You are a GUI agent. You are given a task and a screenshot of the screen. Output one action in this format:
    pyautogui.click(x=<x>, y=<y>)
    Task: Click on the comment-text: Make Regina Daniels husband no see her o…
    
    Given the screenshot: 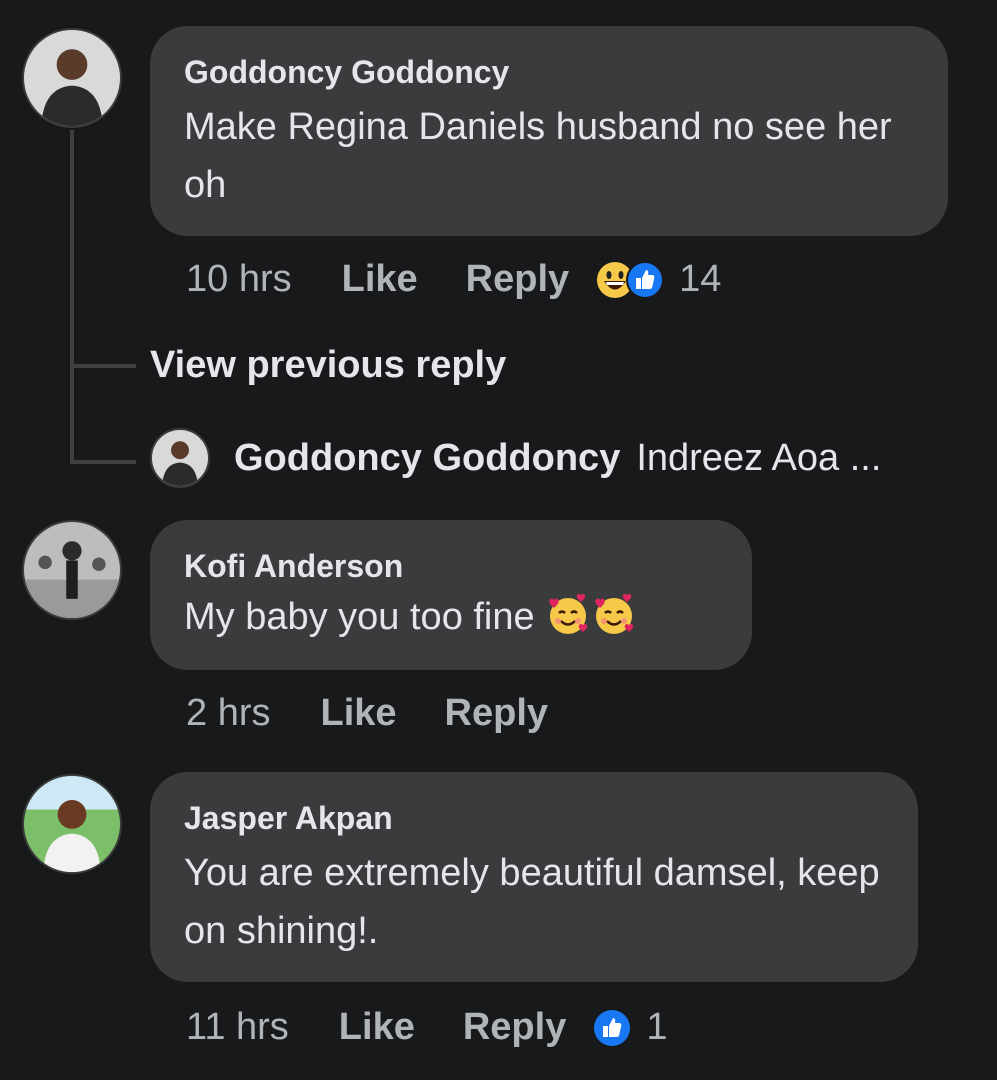 What is the action you would take?
    pyautogui.click(x=538, y=156)
    